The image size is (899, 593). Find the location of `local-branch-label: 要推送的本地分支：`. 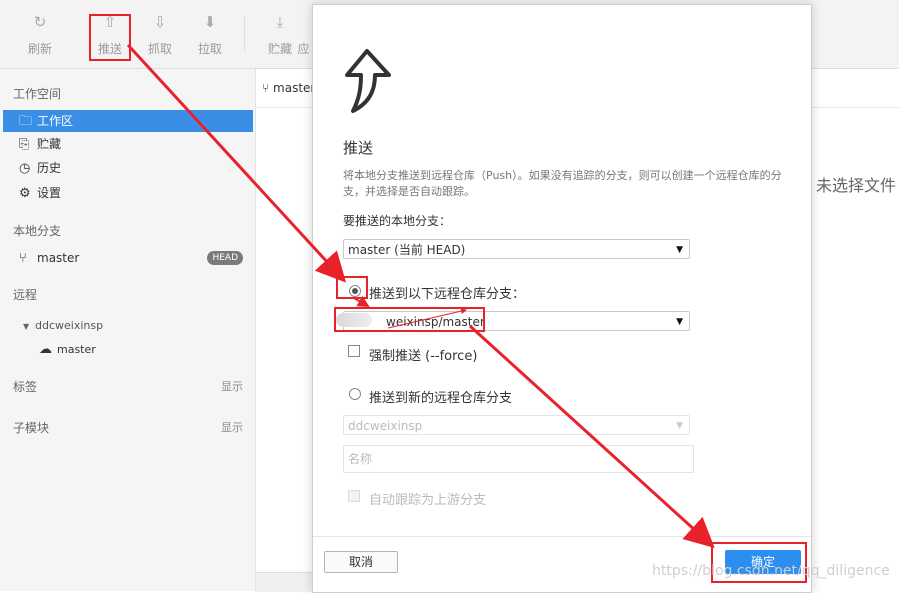

local-branch-label: 要推送的本地分支： is located at coordinates (397, 221).